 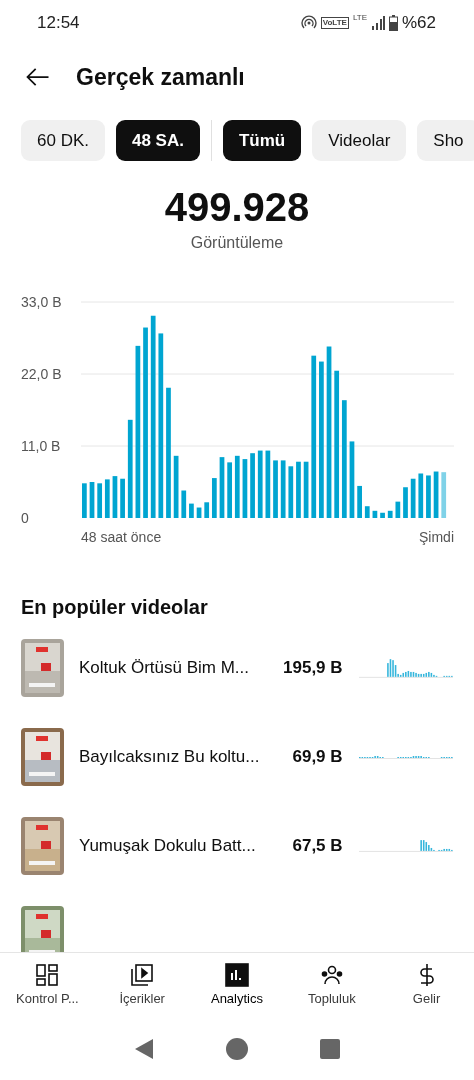 I want to click on network-type: LTE, so click(x=359, y=17).